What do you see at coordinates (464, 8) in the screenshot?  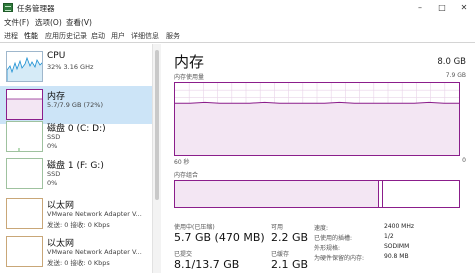 I see `close-button: ✕` at bounding box center [464, 8].